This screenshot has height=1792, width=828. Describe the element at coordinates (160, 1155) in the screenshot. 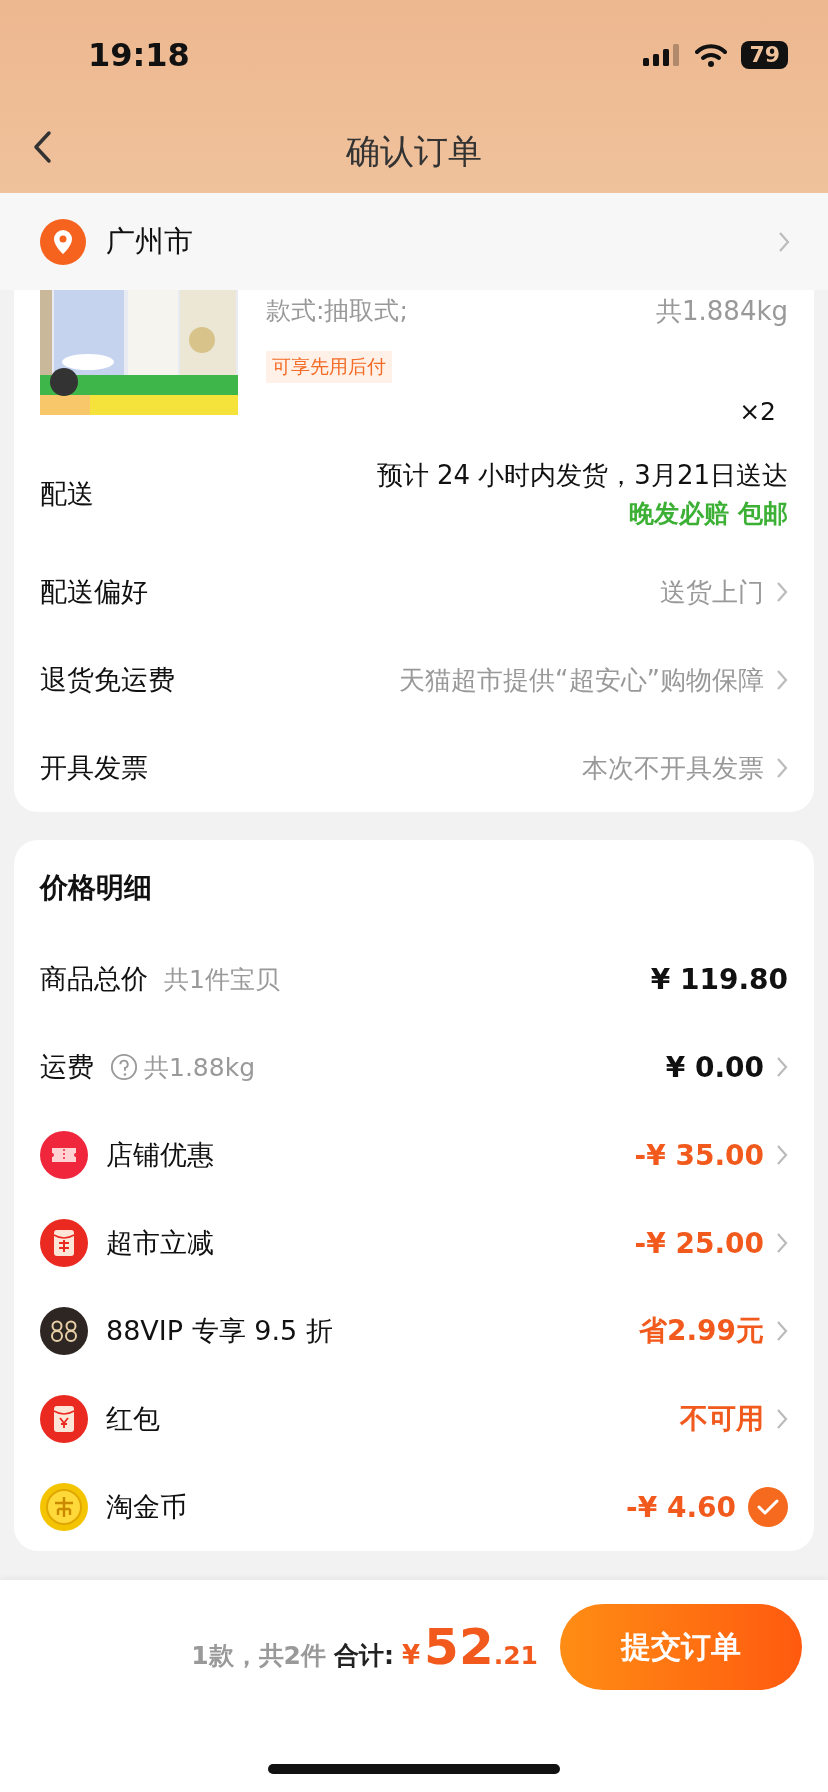

I see `price-label: 店铺优惠` at that location.